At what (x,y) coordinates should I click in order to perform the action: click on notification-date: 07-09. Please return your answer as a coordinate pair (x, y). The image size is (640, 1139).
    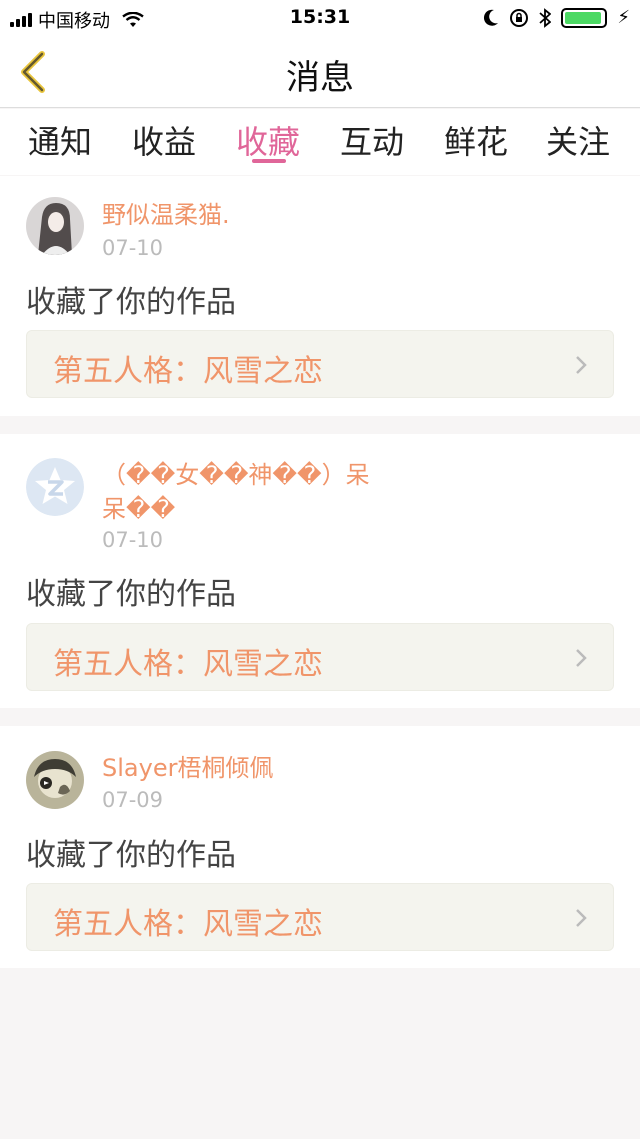
    Looking at the image, I should click on (133, 800).